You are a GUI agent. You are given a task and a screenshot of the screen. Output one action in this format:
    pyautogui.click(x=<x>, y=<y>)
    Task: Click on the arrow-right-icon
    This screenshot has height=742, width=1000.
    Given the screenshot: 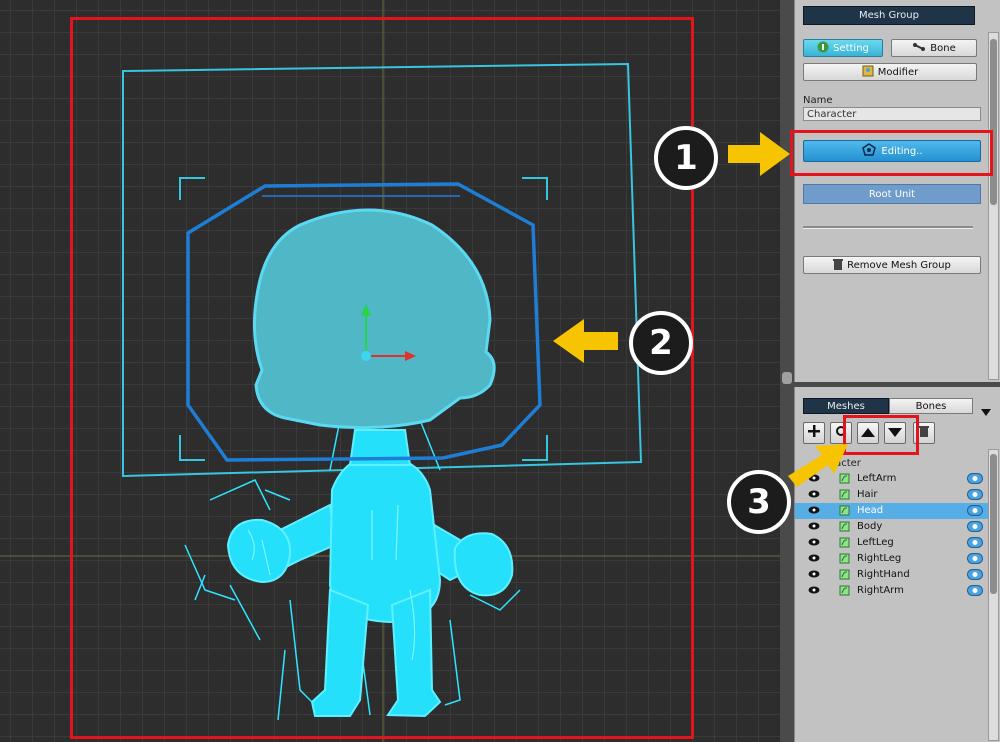 What is the action you would take?
    pyautogui.click(x=759, y=154)
    